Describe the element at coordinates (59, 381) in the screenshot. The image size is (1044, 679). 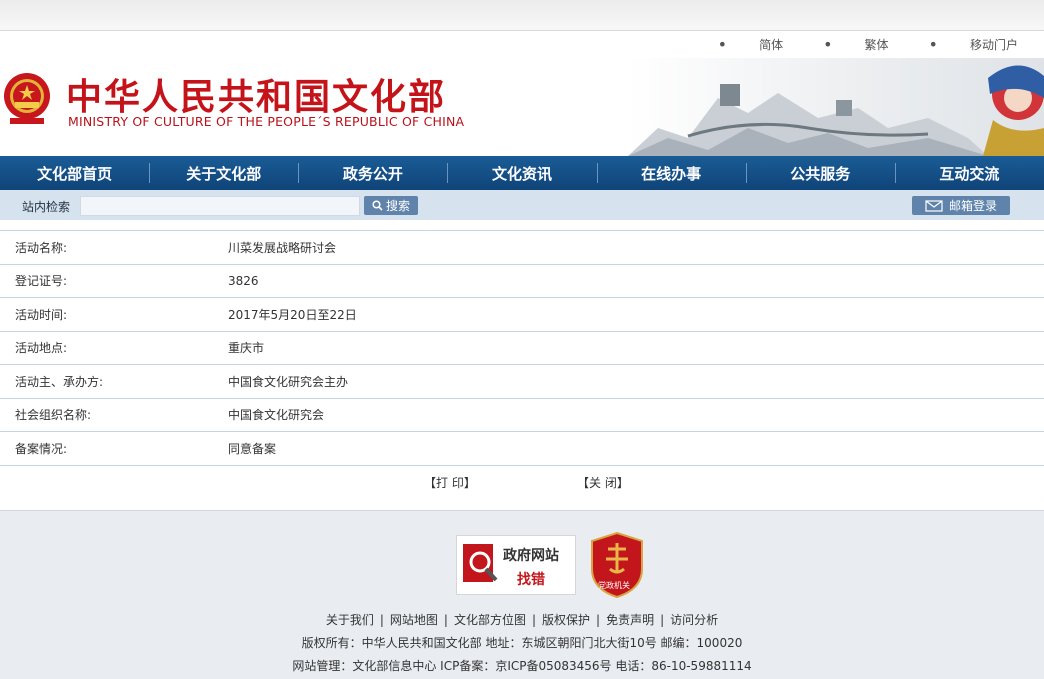
I see `field-label: 活动主、承办方:` at that location.